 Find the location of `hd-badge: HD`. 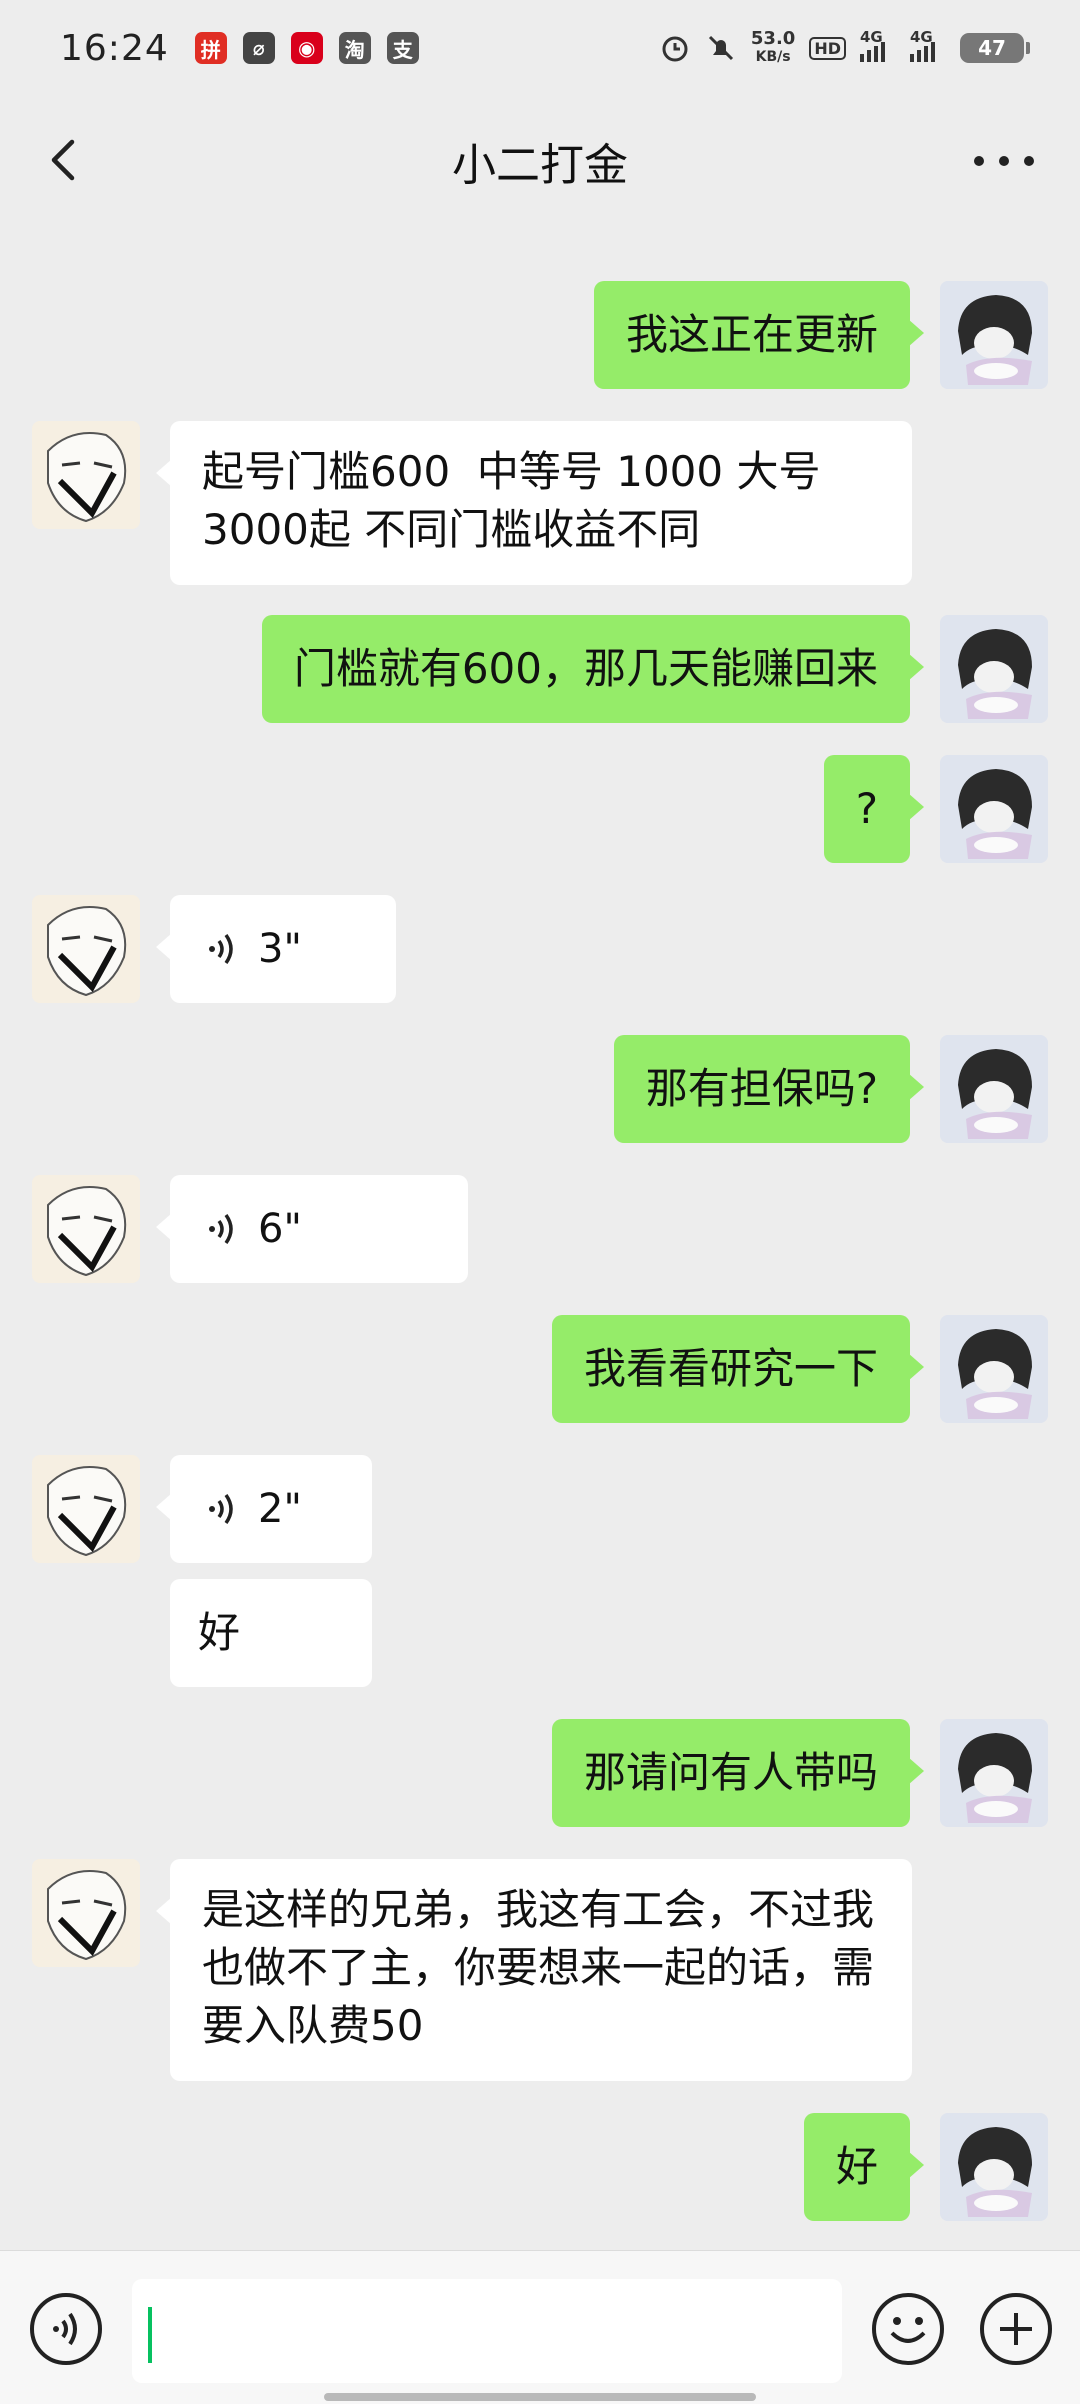

hd-badge: HD is located at coordinates (827, 48).